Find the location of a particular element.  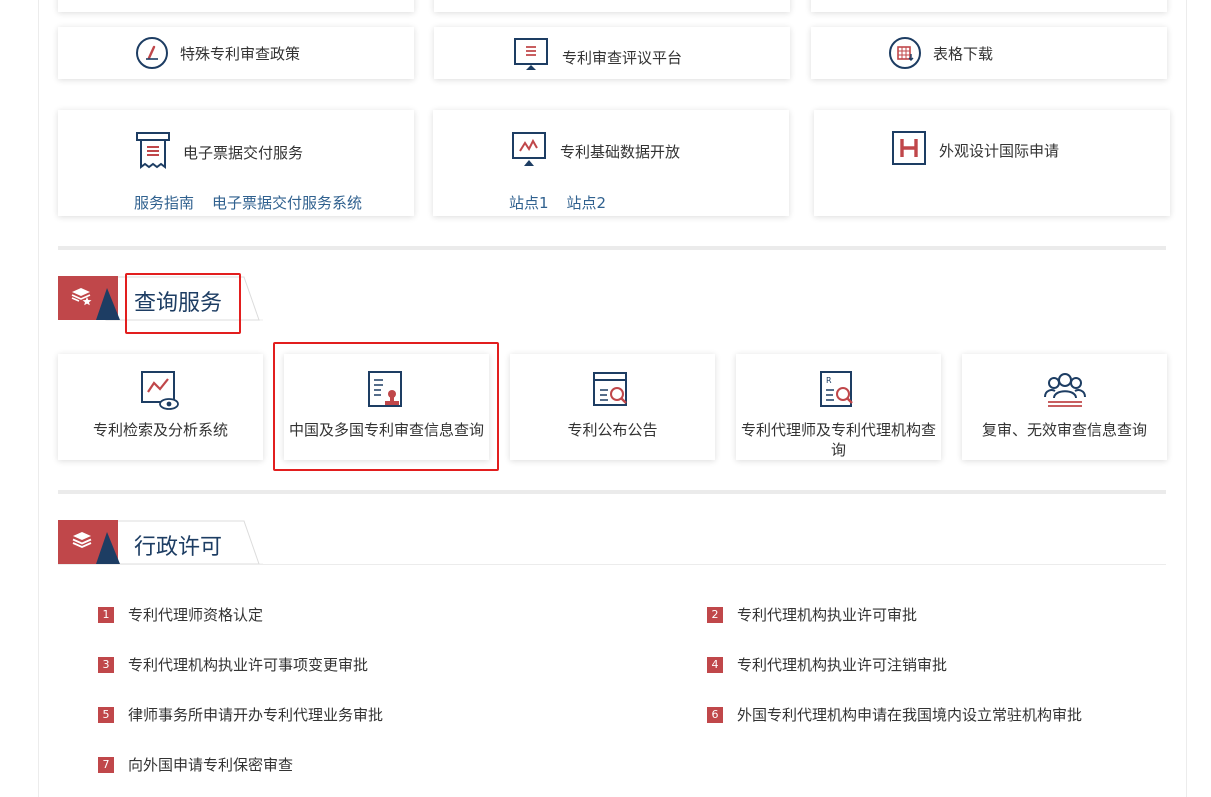

query-card-label: 专利公布公告 is located at coordinates (612, 430).